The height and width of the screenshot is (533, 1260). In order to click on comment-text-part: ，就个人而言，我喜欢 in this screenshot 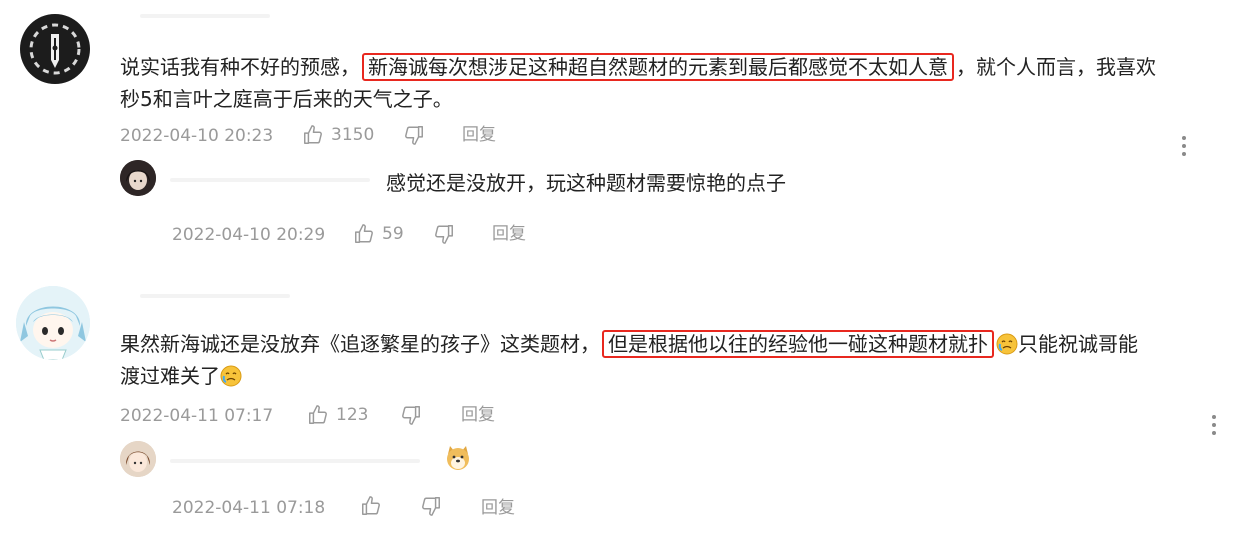, I will do `click(1056, 67)`.